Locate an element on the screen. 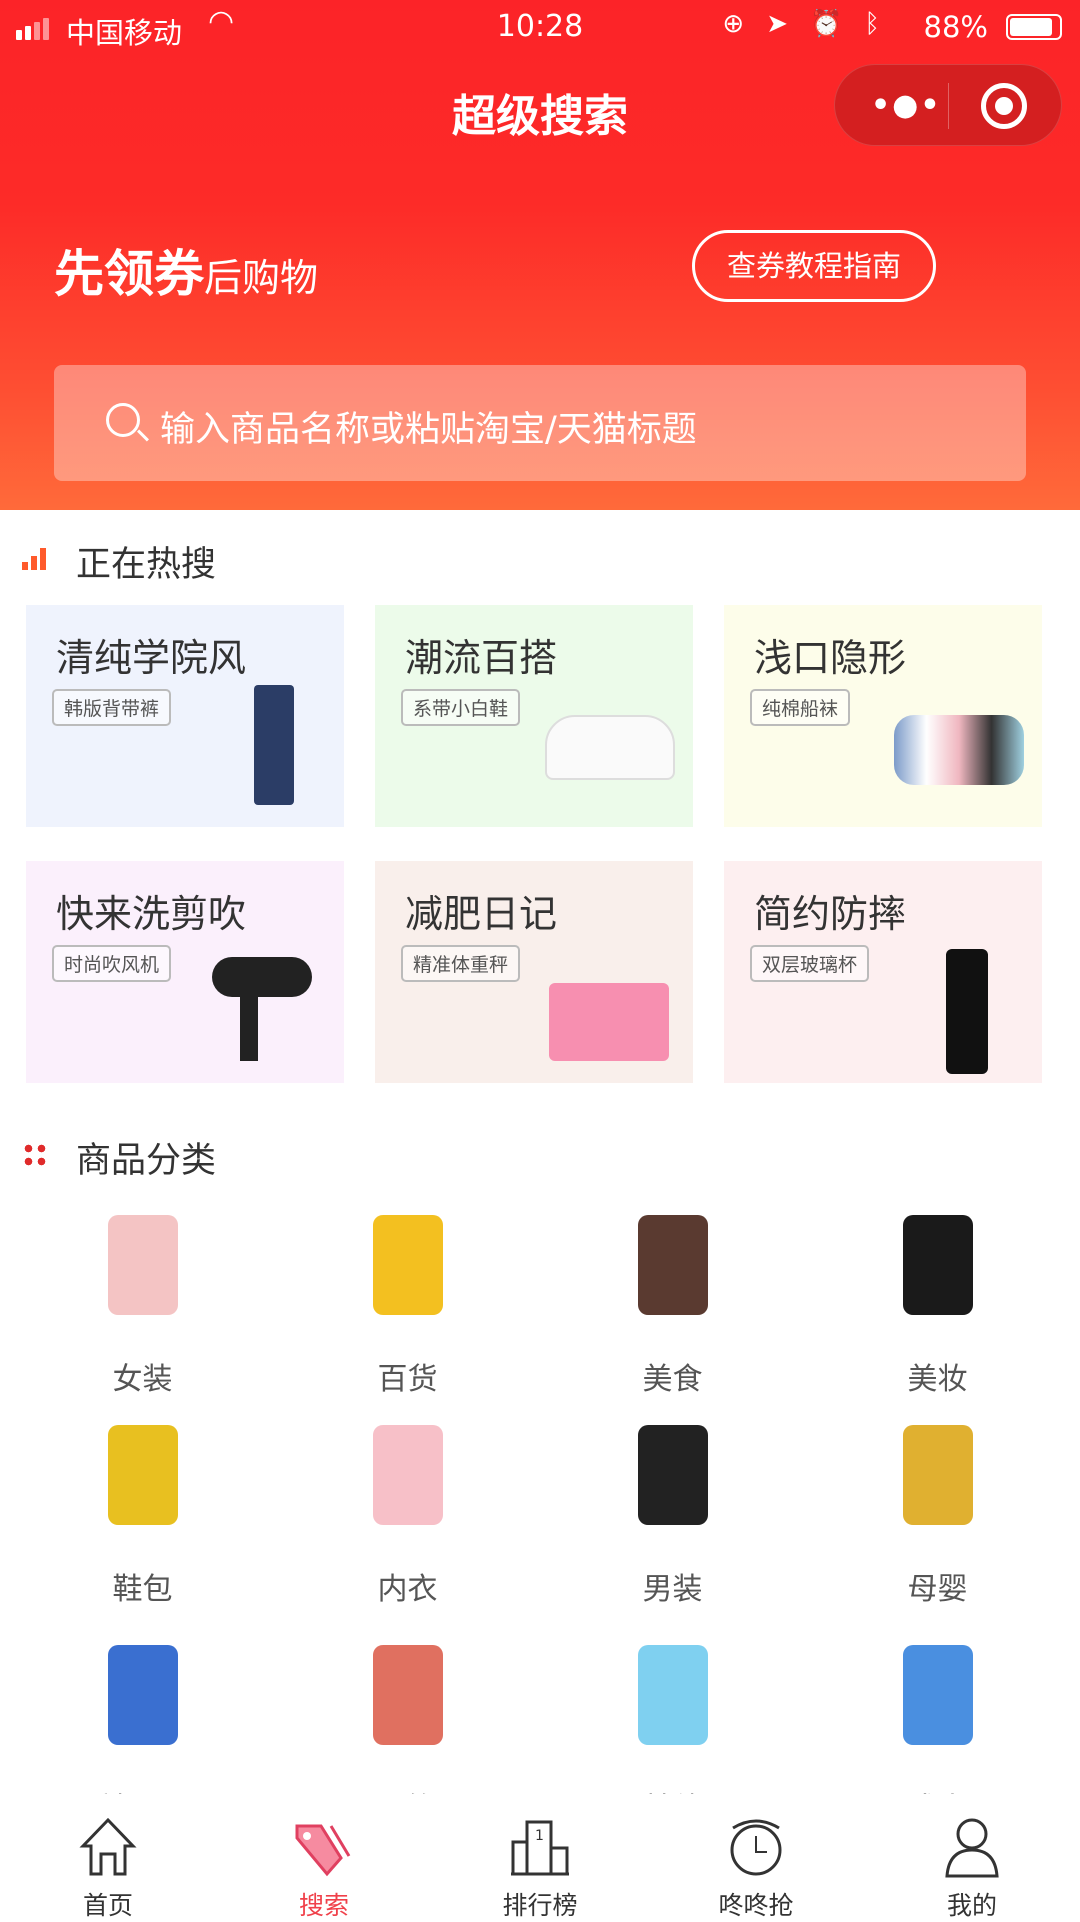 The width and height of the screenshot is (1080, 1922). category-label: 鞋包 is located at coordinates (142, 1589).